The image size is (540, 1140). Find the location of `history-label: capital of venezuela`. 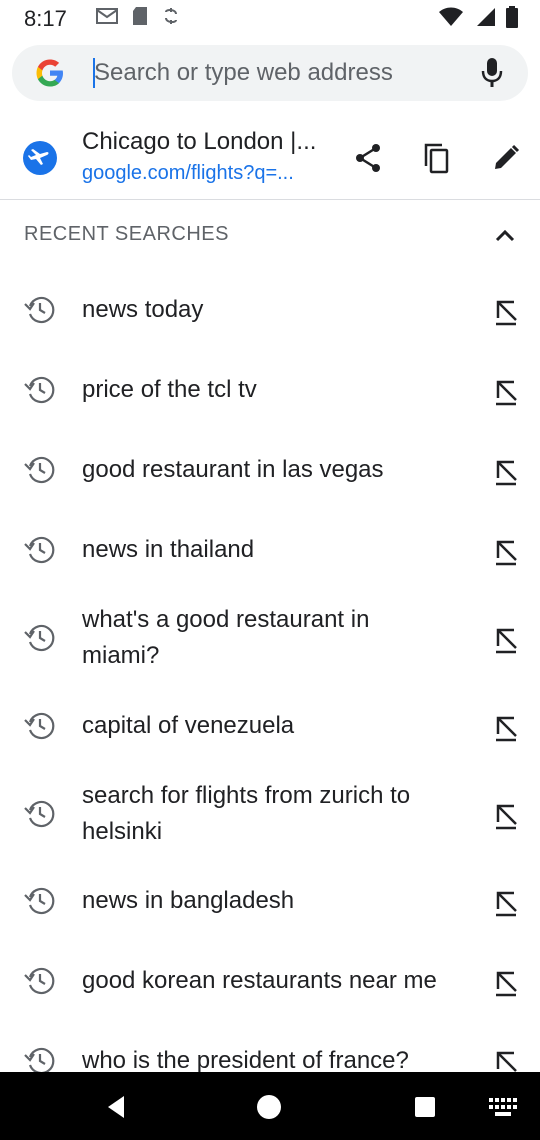

history-label: capital of venezuela is located at coordinates (188, 725).